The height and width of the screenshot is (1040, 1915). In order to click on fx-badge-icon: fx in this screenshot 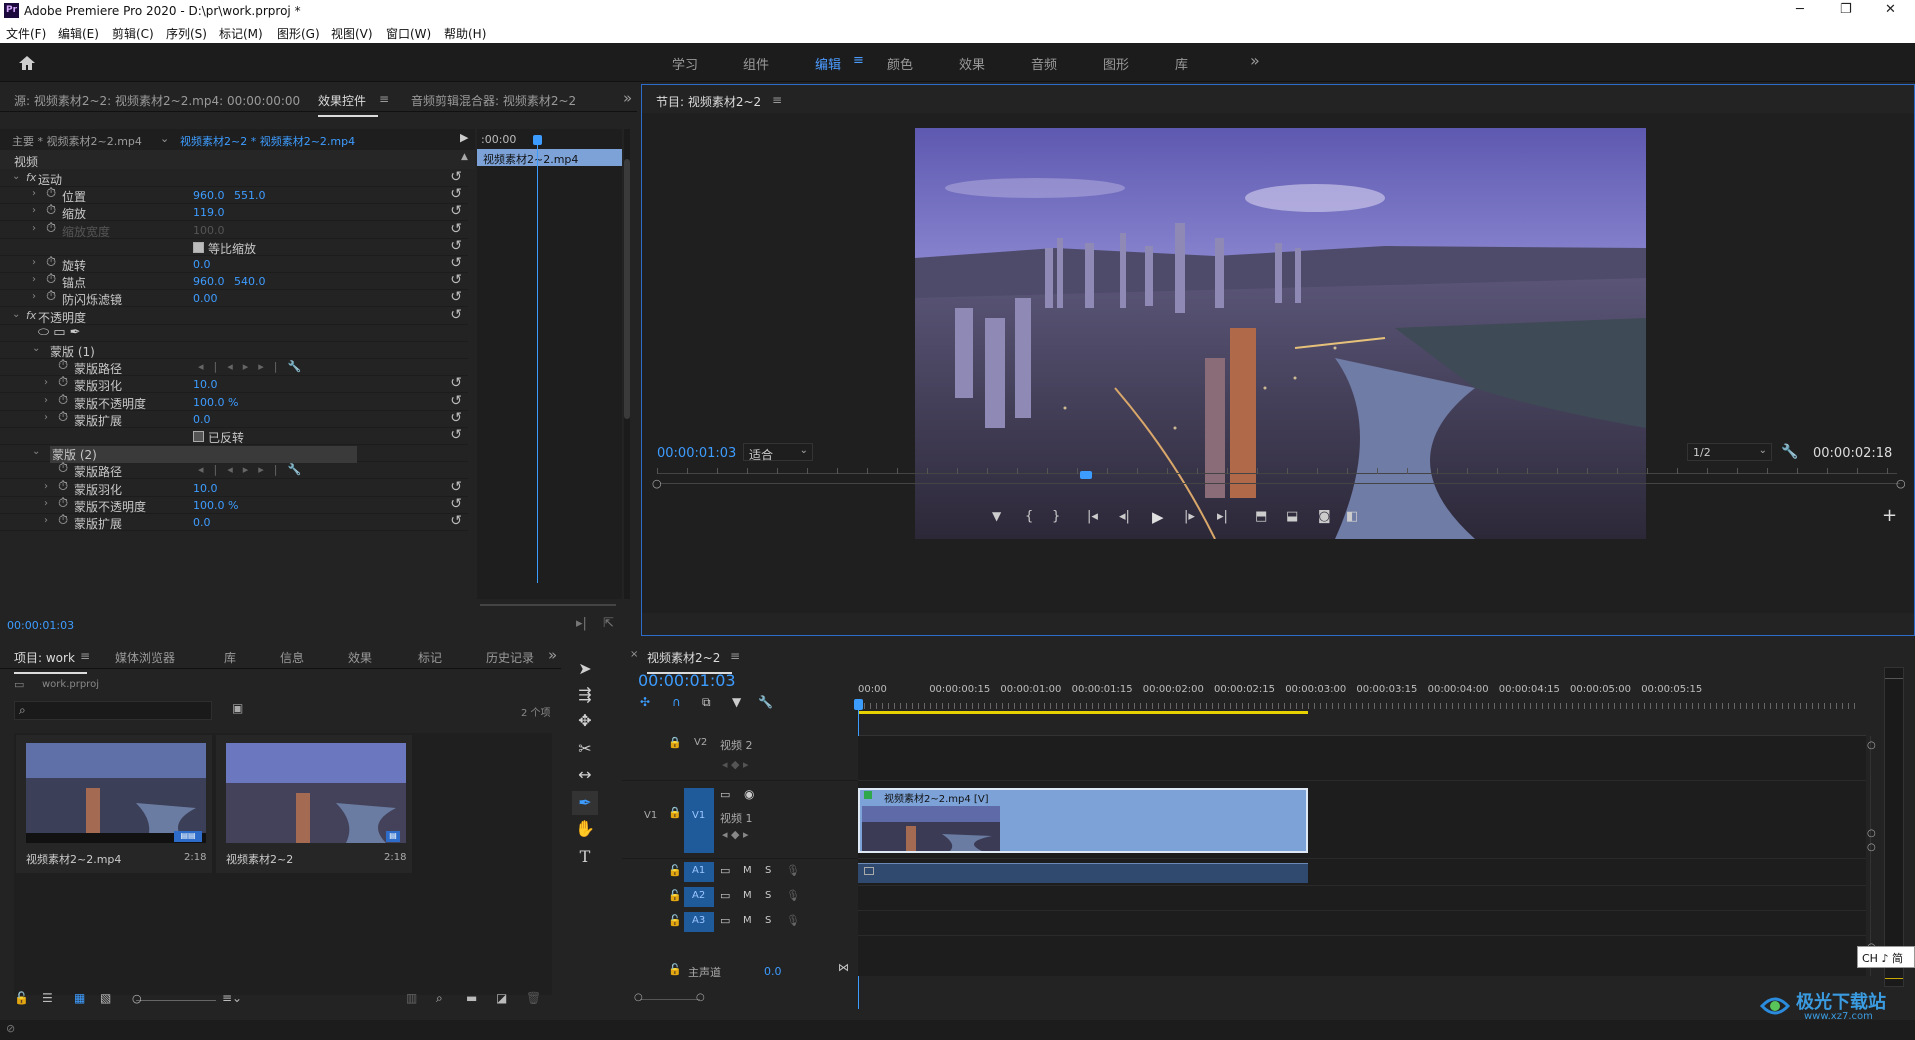, I will do `click(31, 315)`.